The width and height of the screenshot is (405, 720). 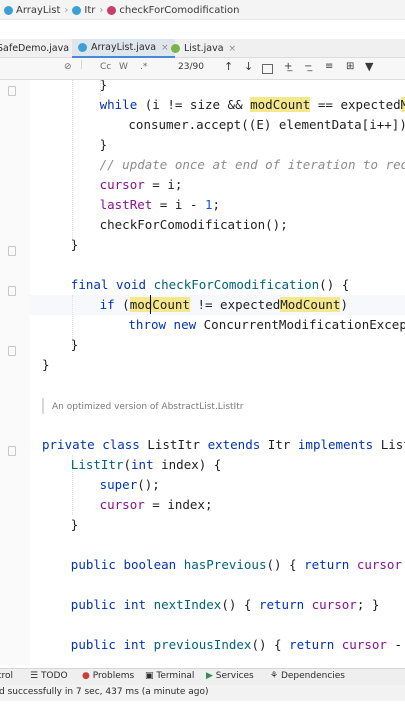 I want to click on tab-label: ArrayList.java, so click(x=124, y=47).